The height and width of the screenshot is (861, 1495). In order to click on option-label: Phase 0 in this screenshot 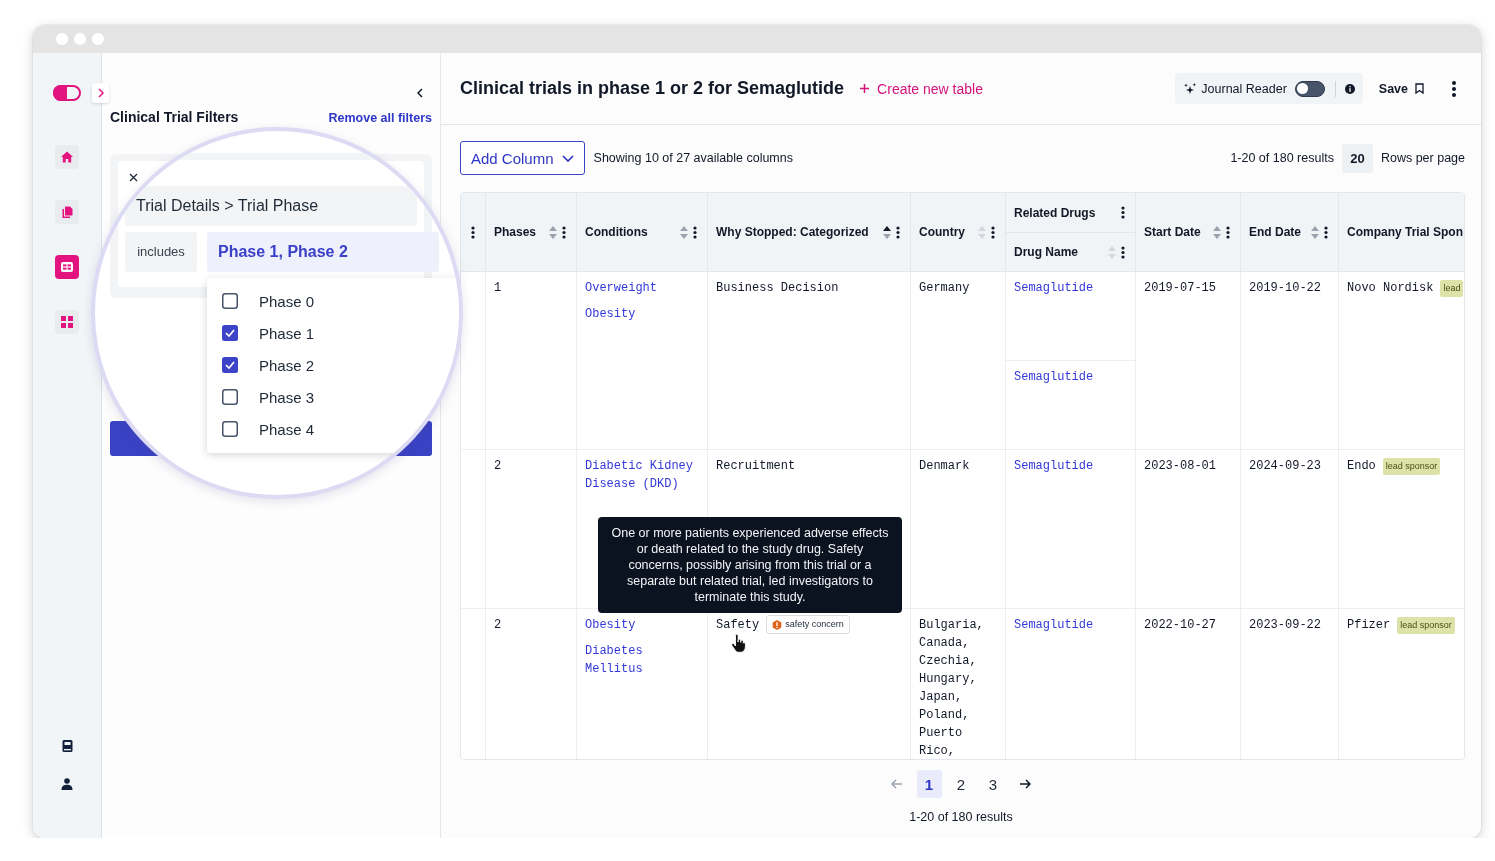, I will do `click(287, 301)`.